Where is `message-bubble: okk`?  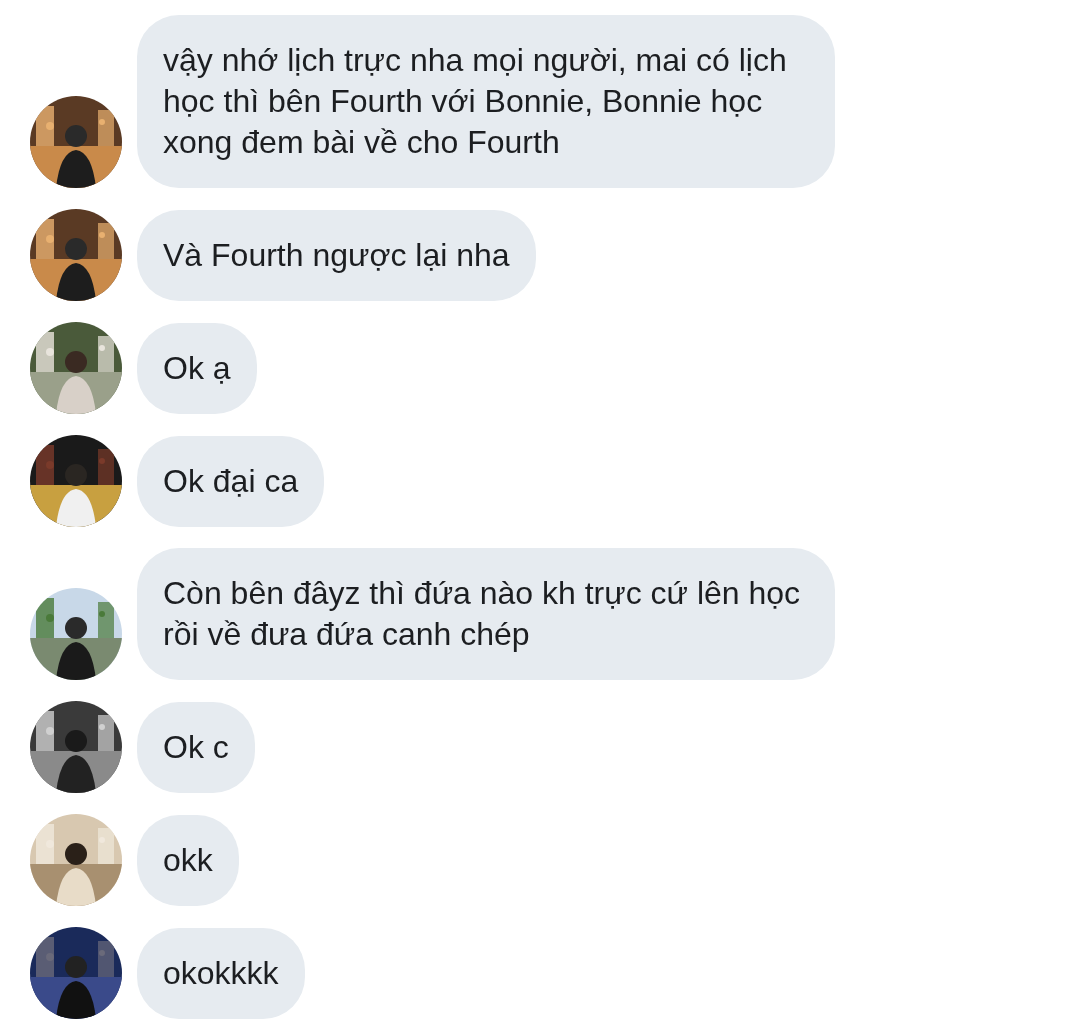 message-bubble: okk is located at coordinates (188, 860).